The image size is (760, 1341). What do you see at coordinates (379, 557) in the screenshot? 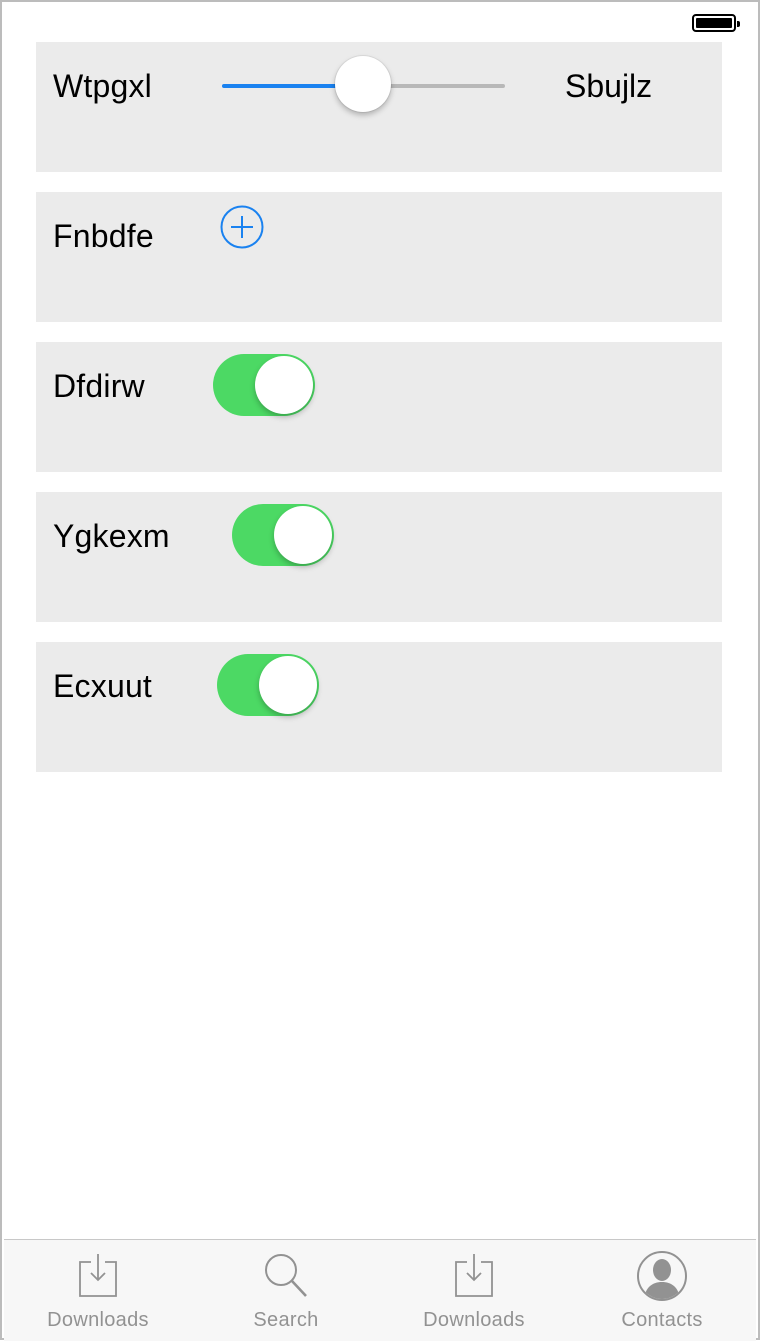
I see `toggle-row-ygkexm: Ygkexm` at bounding box center [379, 557].